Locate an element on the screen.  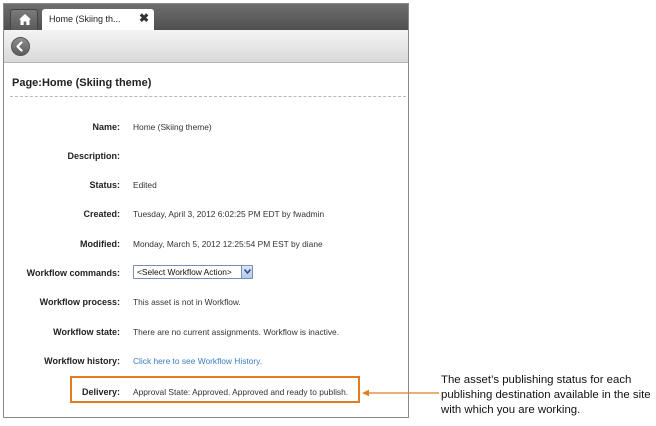
tab-home-skiing-theme: Home (Skiing th... ✖ is located at coordinates (98, 19).